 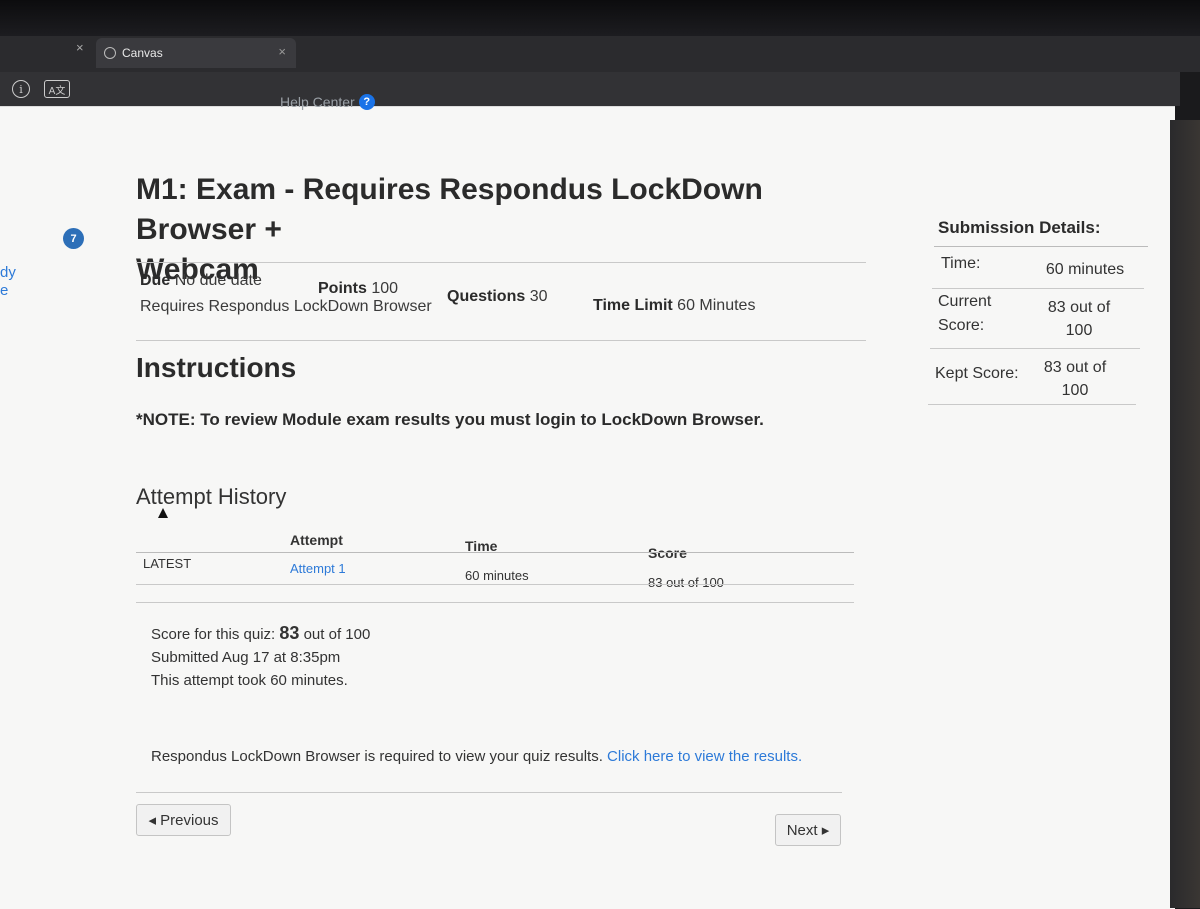 What do you see at coordinates (183, 820) in the screenshot?
I see `previous-button: ◂ Previous` at bounding box center [183, 820].